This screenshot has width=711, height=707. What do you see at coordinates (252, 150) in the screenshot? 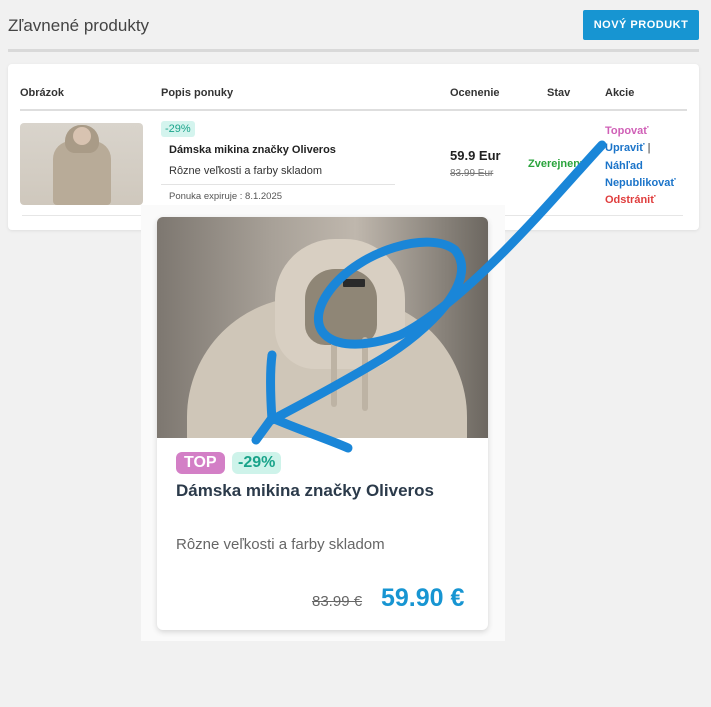
I see `product-name: Dámska mikina značky Oliveros` at bounding box center [252, 150].